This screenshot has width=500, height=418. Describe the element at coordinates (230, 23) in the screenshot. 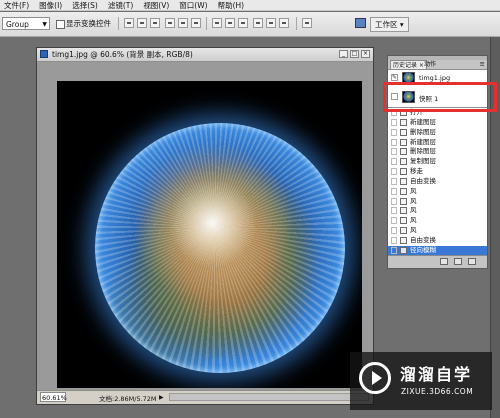

I see `distribute-vcenter-icon` at that location.